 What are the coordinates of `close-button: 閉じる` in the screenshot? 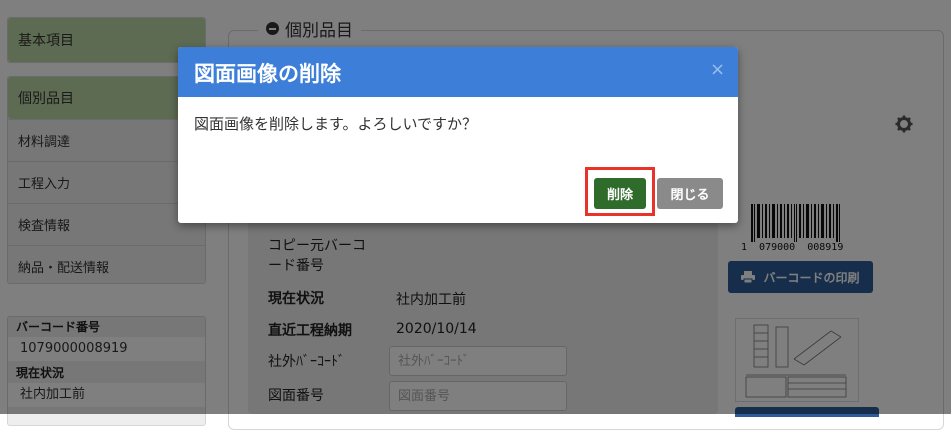 It's located at (690, 193).